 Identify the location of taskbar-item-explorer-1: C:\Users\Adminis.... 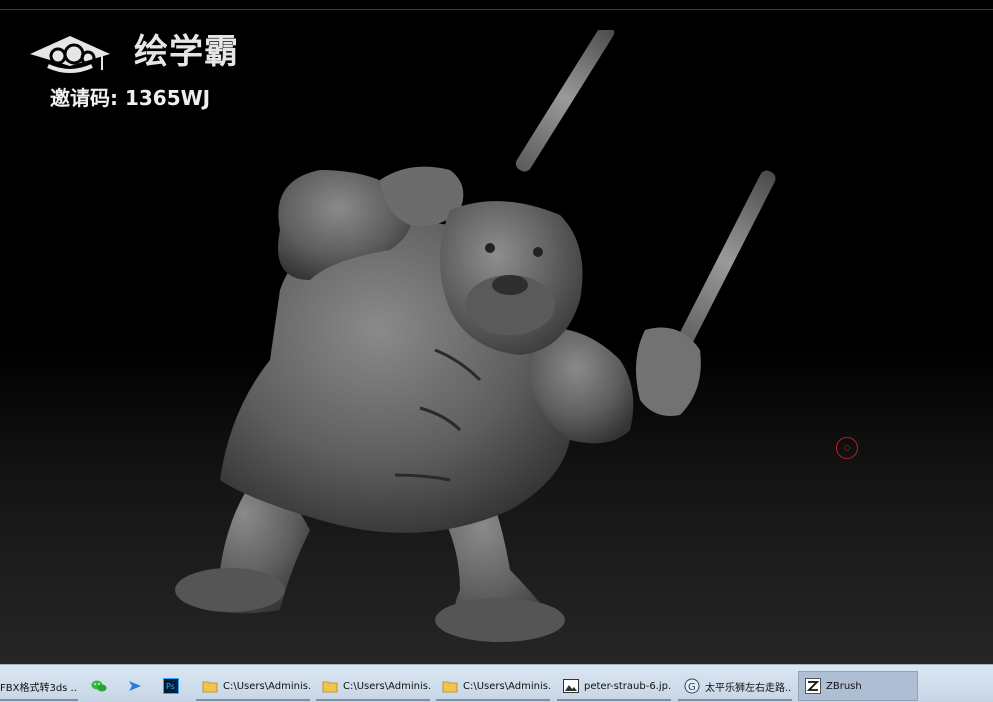
(253, 686).